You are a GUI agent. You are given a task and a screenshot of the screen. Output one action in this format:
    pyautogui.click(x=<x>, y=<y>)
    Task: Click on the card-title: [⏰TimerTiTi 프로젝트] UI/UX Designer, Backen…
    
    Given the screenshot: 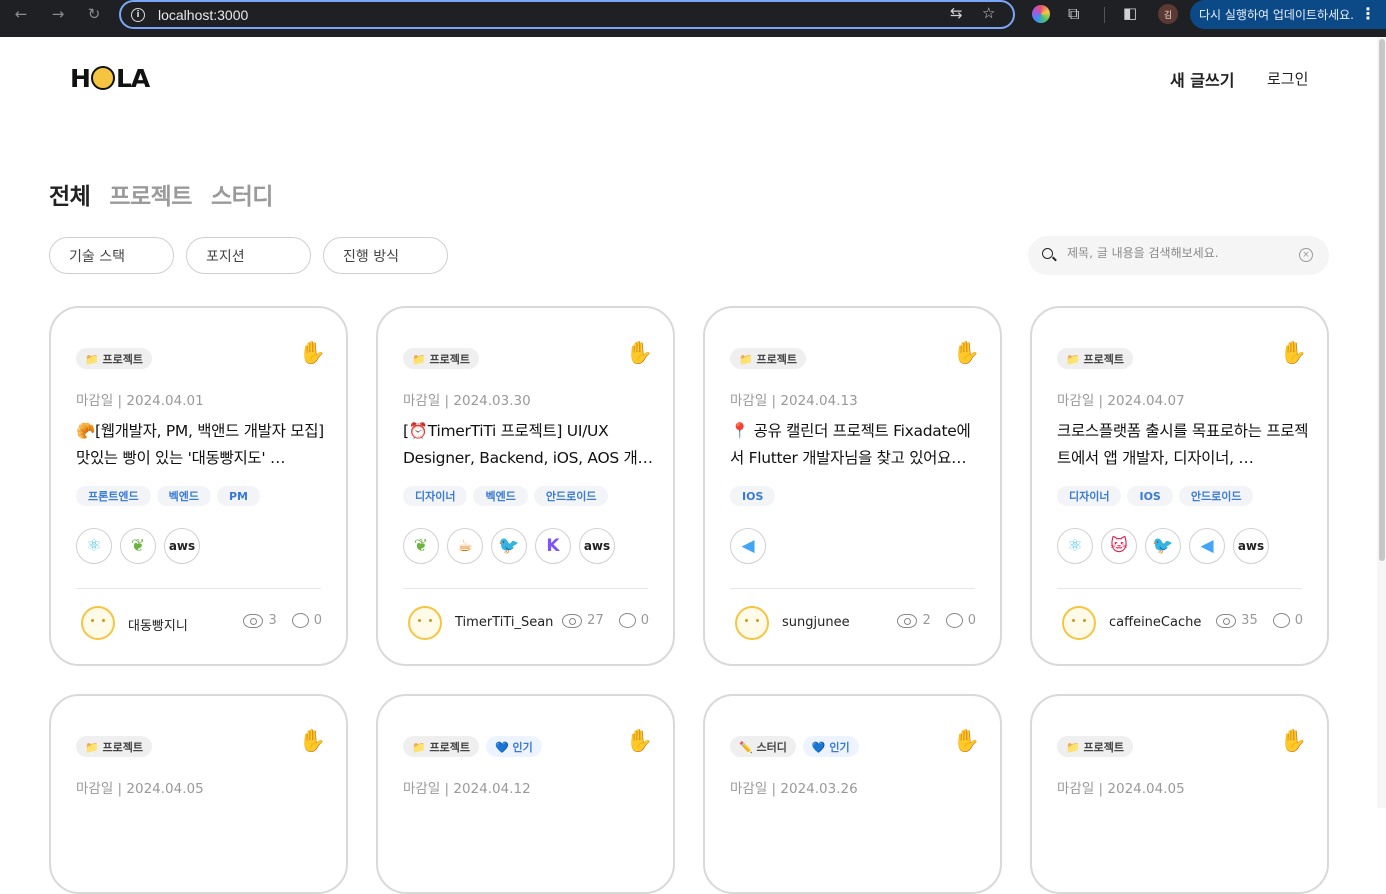 What is the action you would take?
    pyautogui.click(x=529, y=445)
    